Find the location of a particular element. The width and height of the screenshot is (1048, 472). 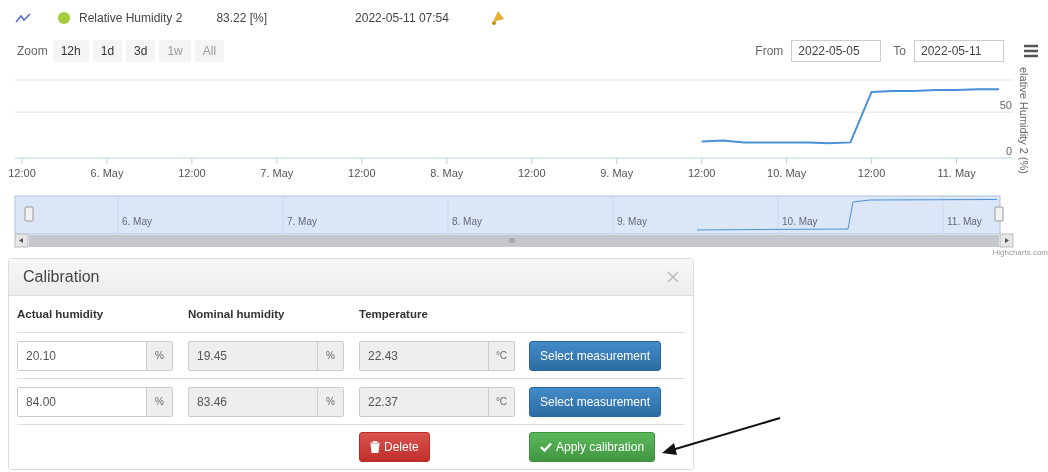

navigator-label: 6. May is located at coordinates (137, 221).